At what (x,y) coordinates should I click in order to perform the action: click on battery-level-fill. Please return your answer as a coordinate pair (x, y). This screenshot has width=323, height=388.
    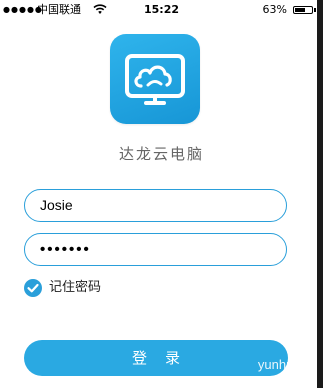
    Looking at the image, I should click on (300, 10).